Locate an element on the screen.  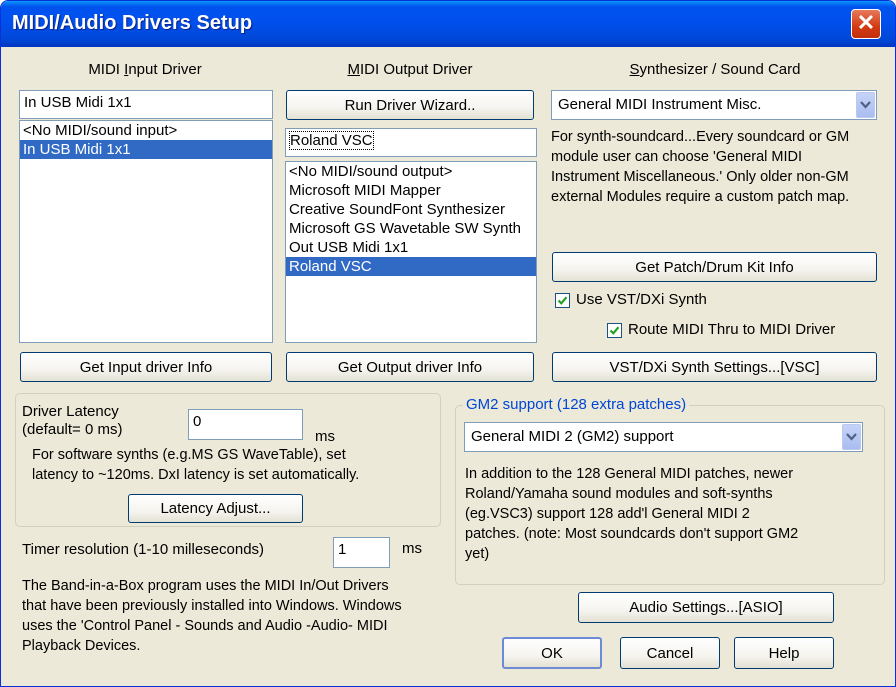
synth-heading-accesskey: S is located at coordinates (634, 69).